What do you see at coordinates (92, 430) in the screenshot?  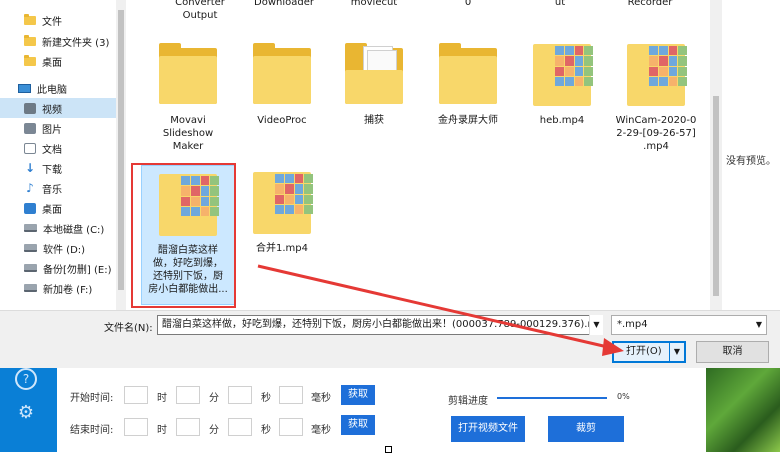 I see `end-time-label: 结束时间:` at bounding box center [92, 430].